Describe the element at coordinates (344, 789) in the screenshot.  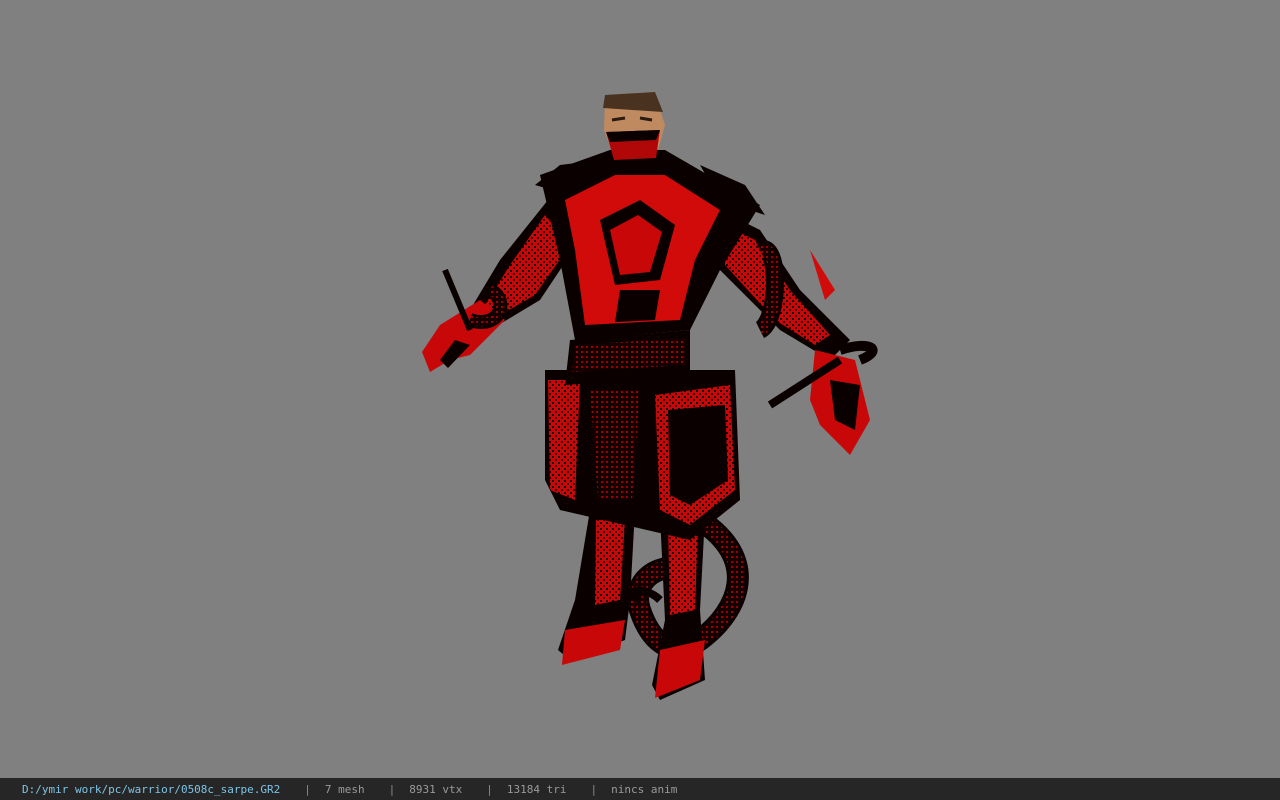
I see `mesh-count: 7 mesh` at that location.